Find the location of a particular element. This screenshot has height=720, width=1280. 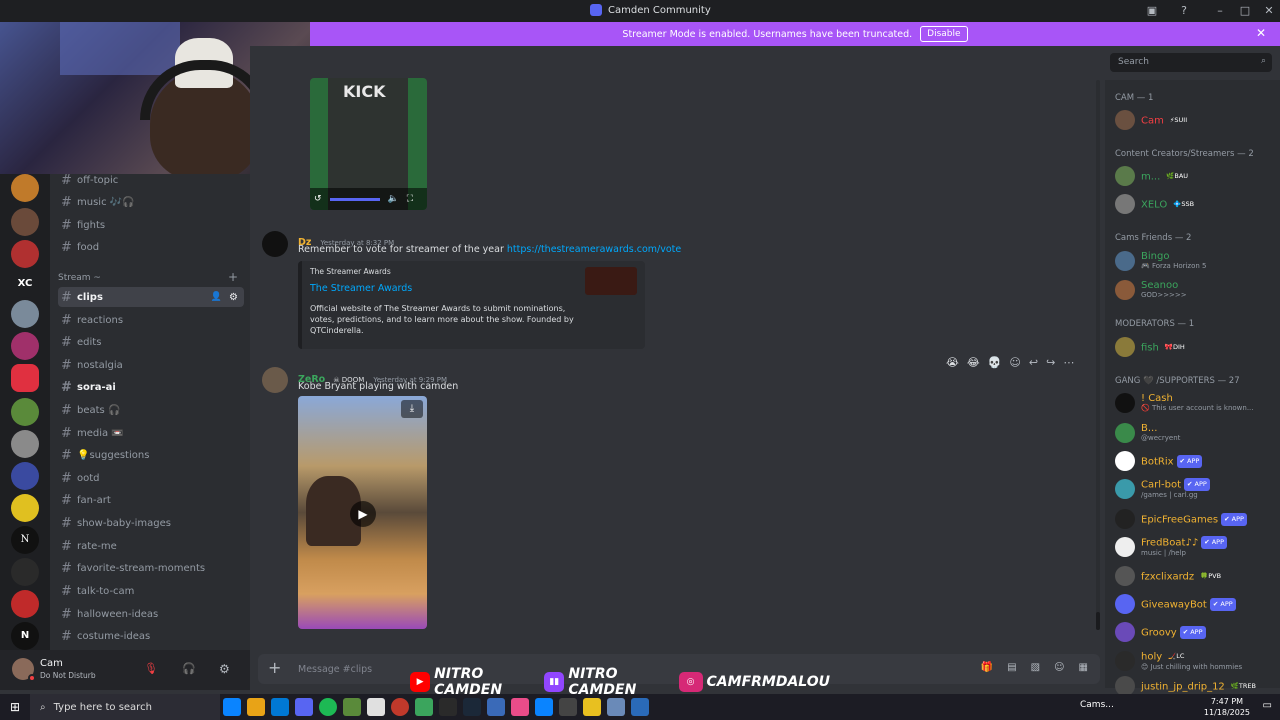

channel-sora-ai: # sora-ai is located at coordinates (151, 387).